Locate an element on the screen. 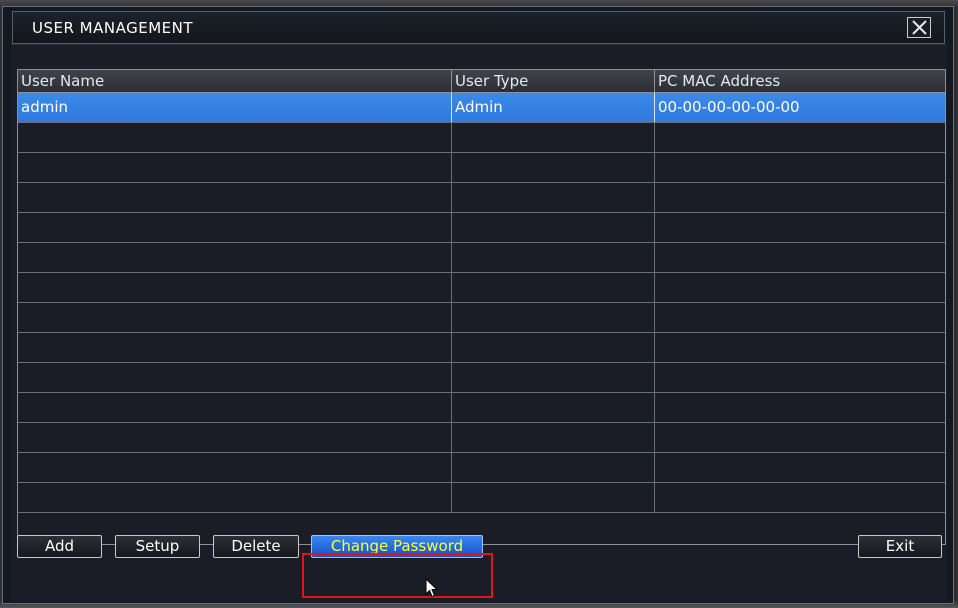 The width and height of the screenshot is (958, 608). add-button: Add is located at coordinates (59, 546).